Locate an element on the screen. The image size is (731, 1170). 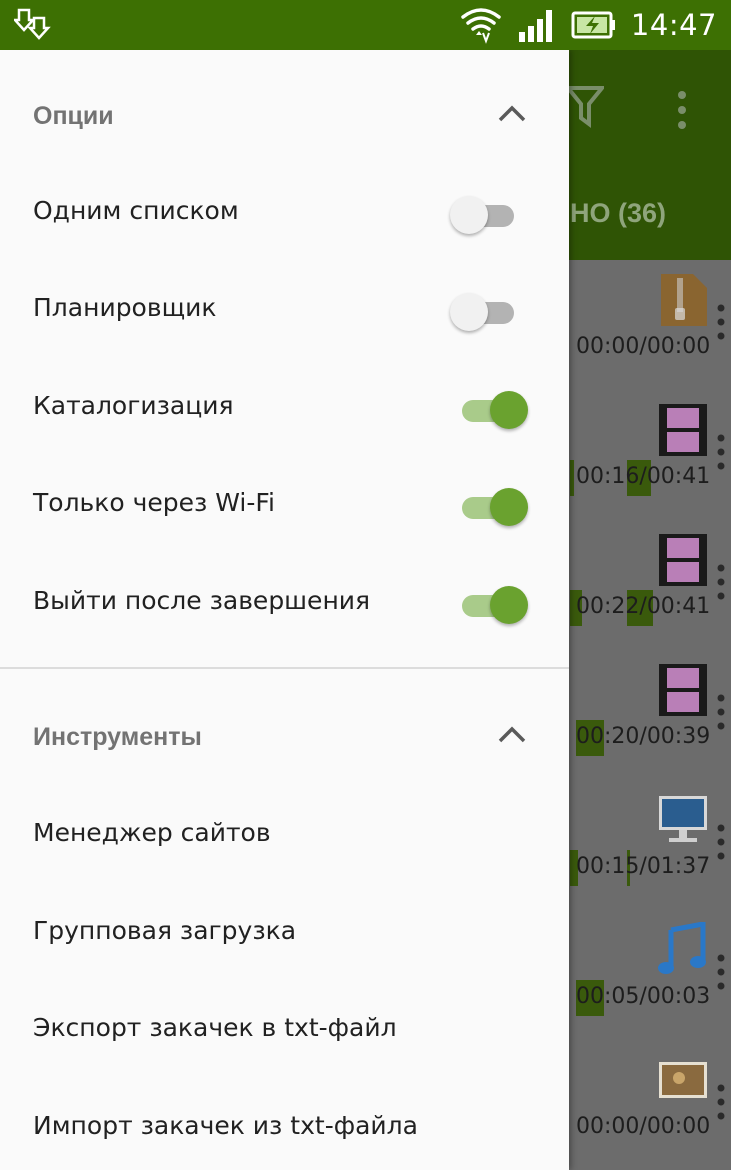
menu-item-import-txt: Импорт закачек из txt-файла is located at coordinates (225, 1125).